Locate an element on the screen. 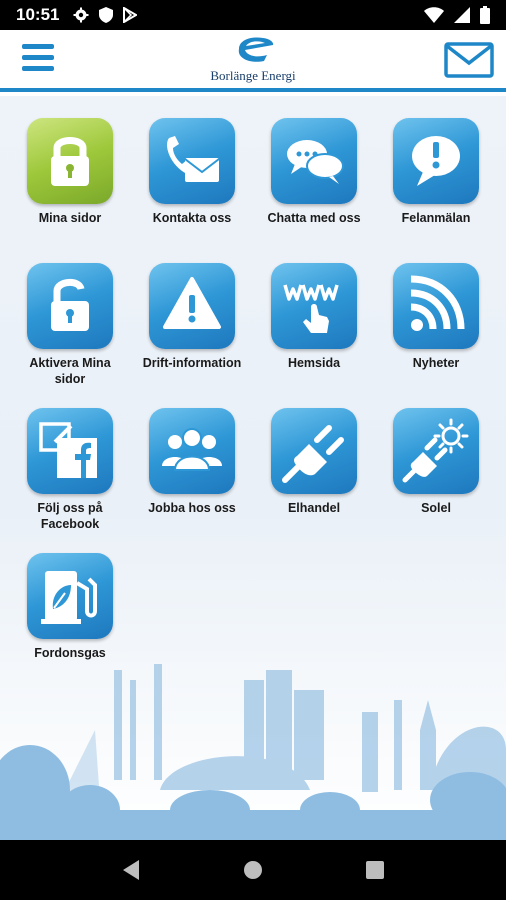  status-time: 10:51 is located at coordinates (38, 14).